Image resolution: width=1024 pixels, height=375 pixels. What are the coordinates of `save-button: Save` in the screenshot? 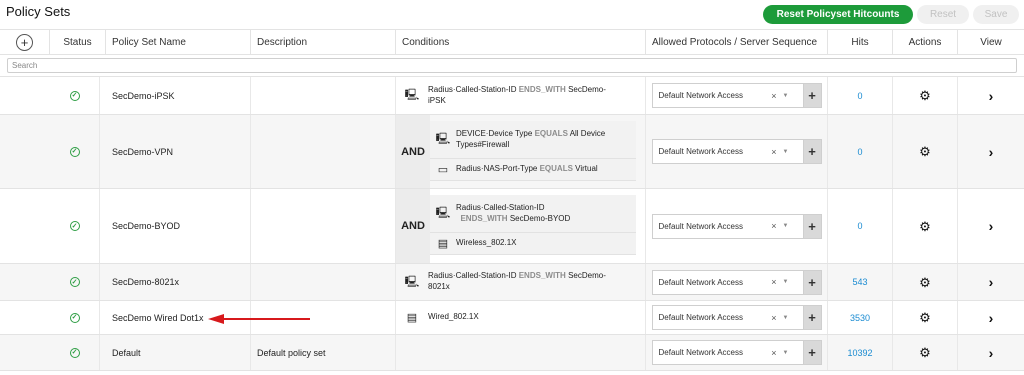 It's located at (996, 14).